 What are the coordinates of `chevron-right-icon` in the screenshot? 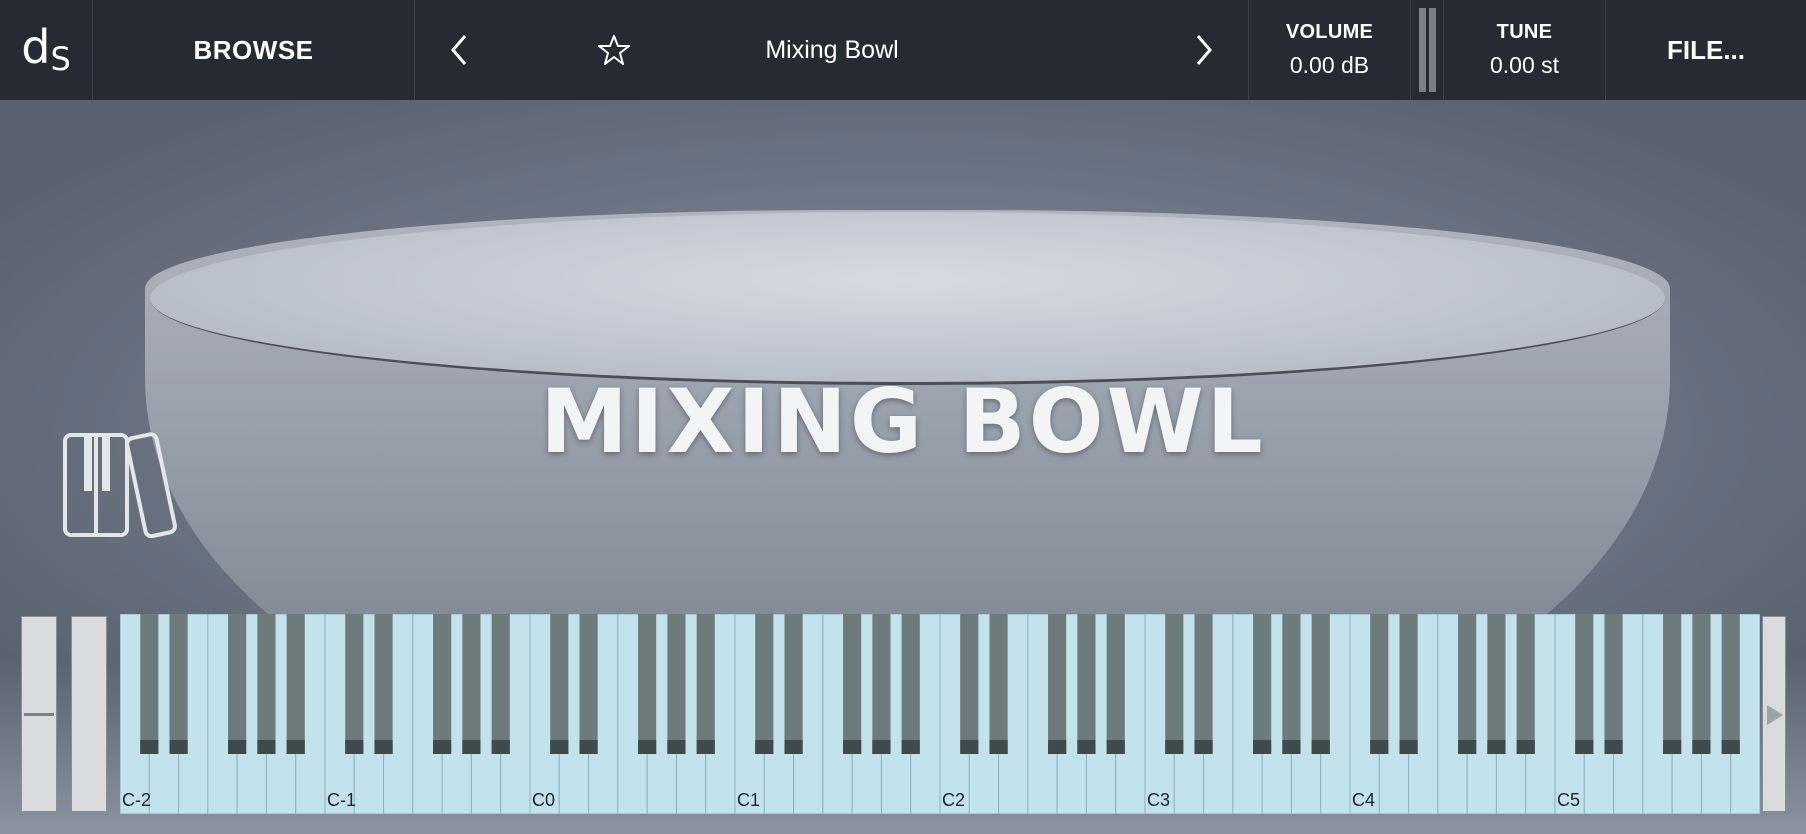 It's located at (1203, 50).